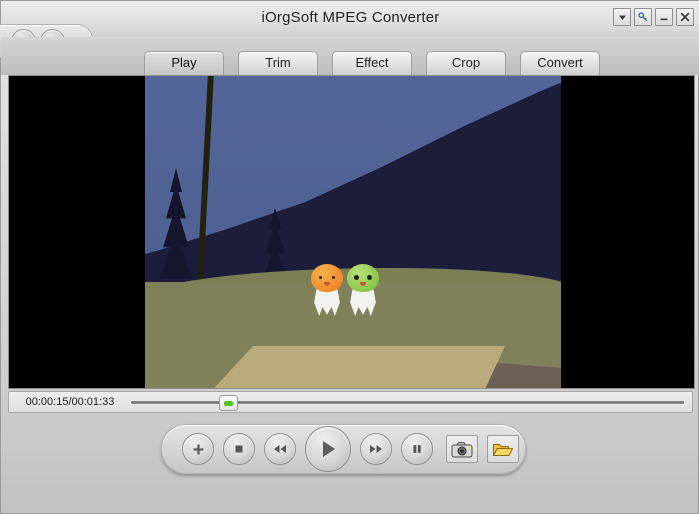 The image size is (699, 514). Describe the element at coordinates (653, 17) in the screenshot. I see `window-controls` at that location.